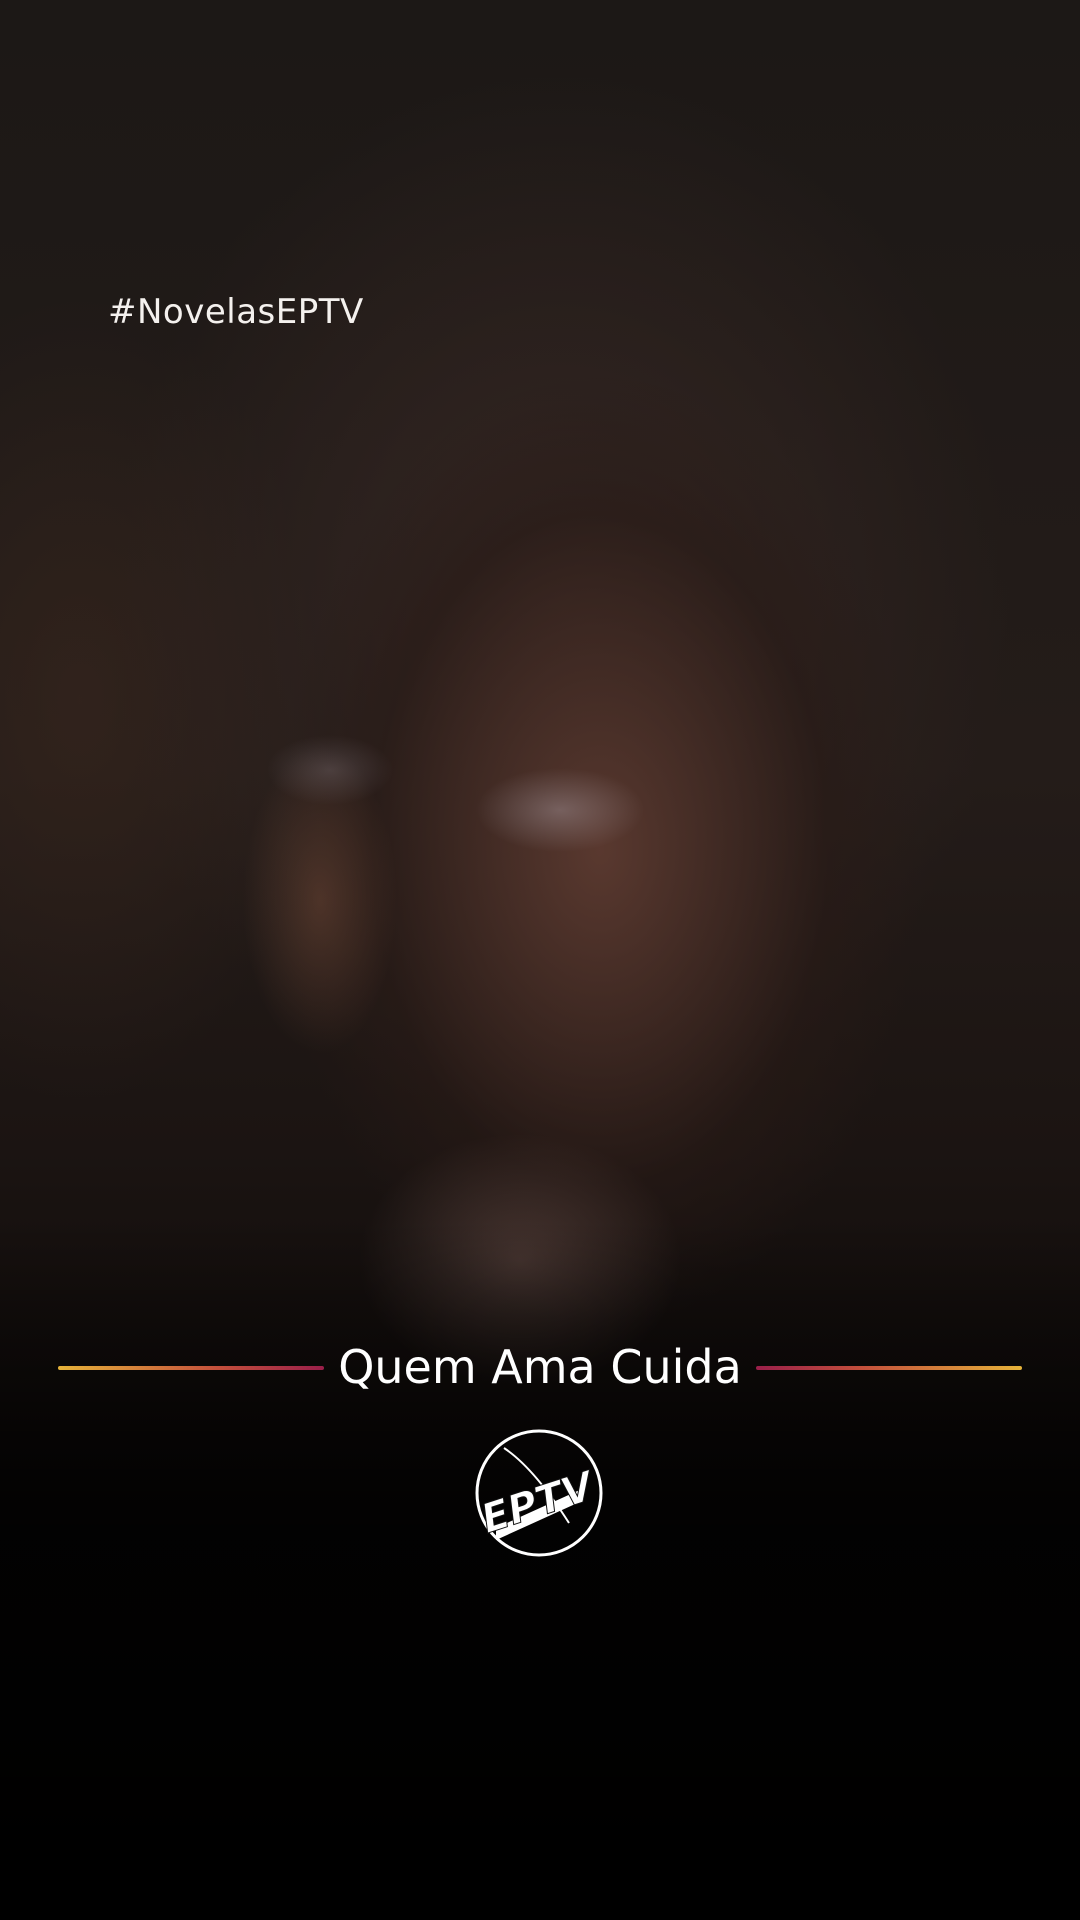 The image size is (1080, 1920). What do you see at coordinates (539, 1503) in the screenshot?
I see `logo-wordmark: EPTV` at bounding box center [539, 1503].